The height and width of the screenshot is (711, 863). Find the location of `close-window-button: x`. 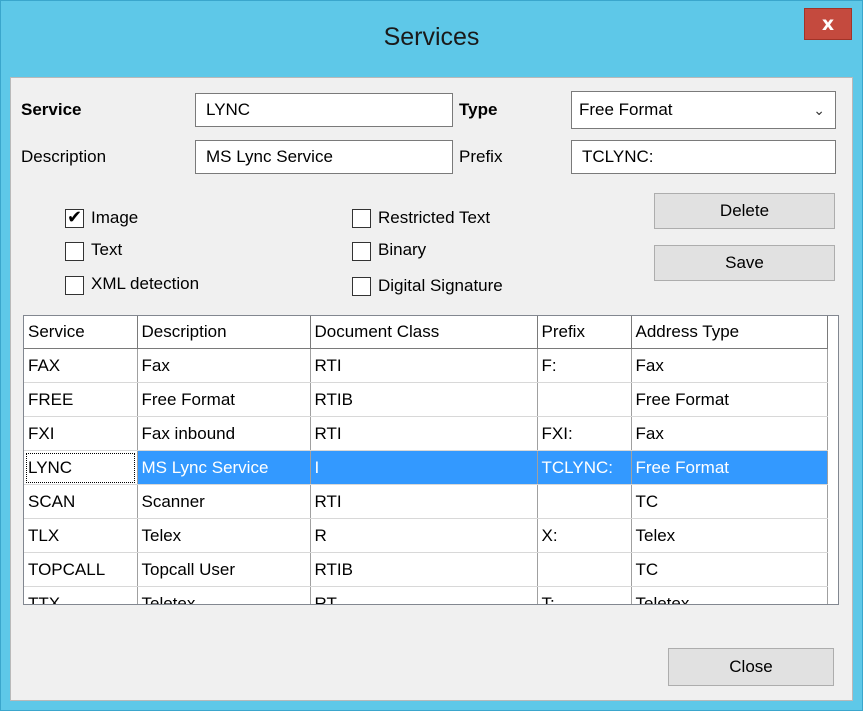

close-window-button: x is located at coordinates (828, 24).